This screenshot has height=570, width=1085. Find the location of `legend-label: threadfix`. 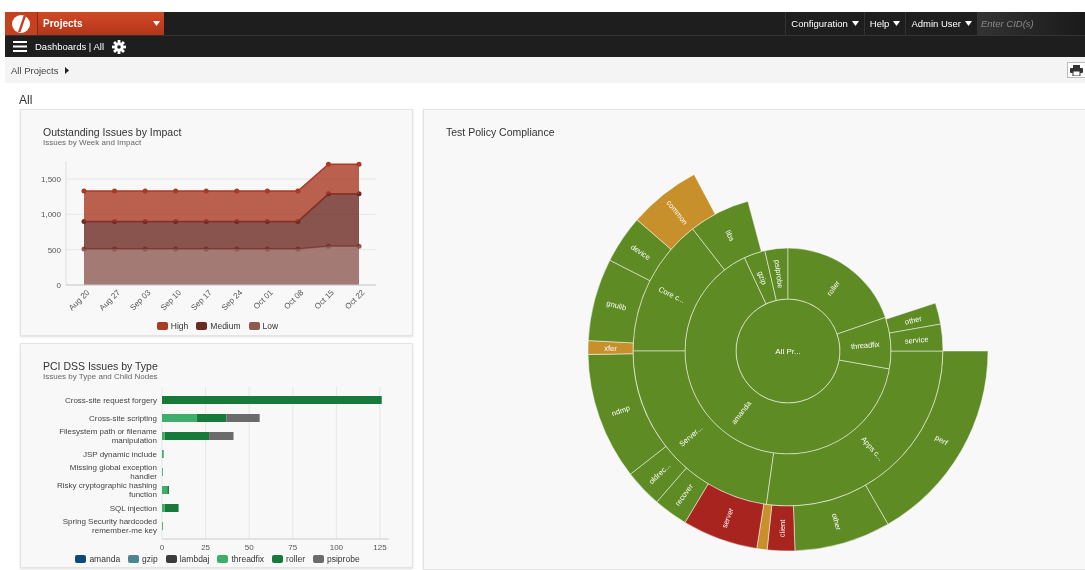

legend-label: threadfix is located at coordinates (248, 559).